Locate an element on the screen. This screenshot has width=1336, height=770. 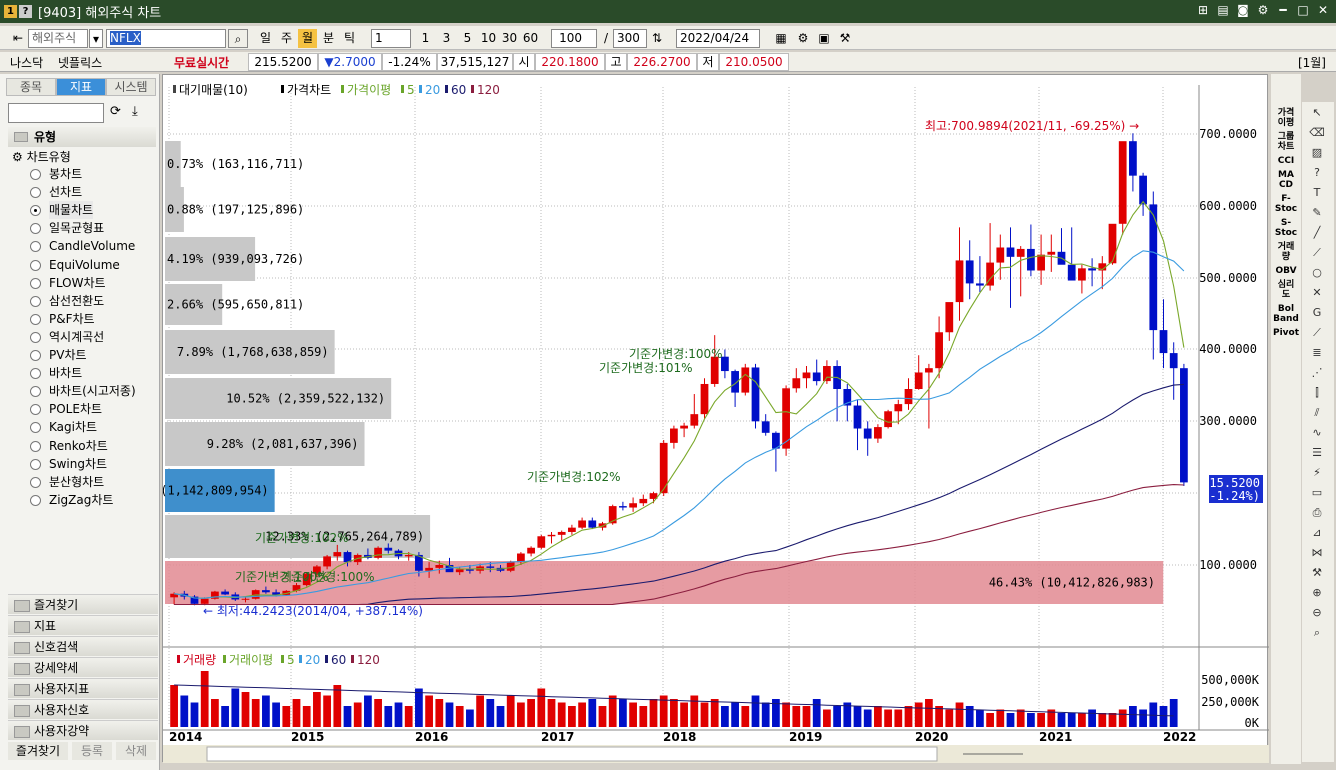
market-dropdown-icon: ▾ is located at coordinates (96, 38).